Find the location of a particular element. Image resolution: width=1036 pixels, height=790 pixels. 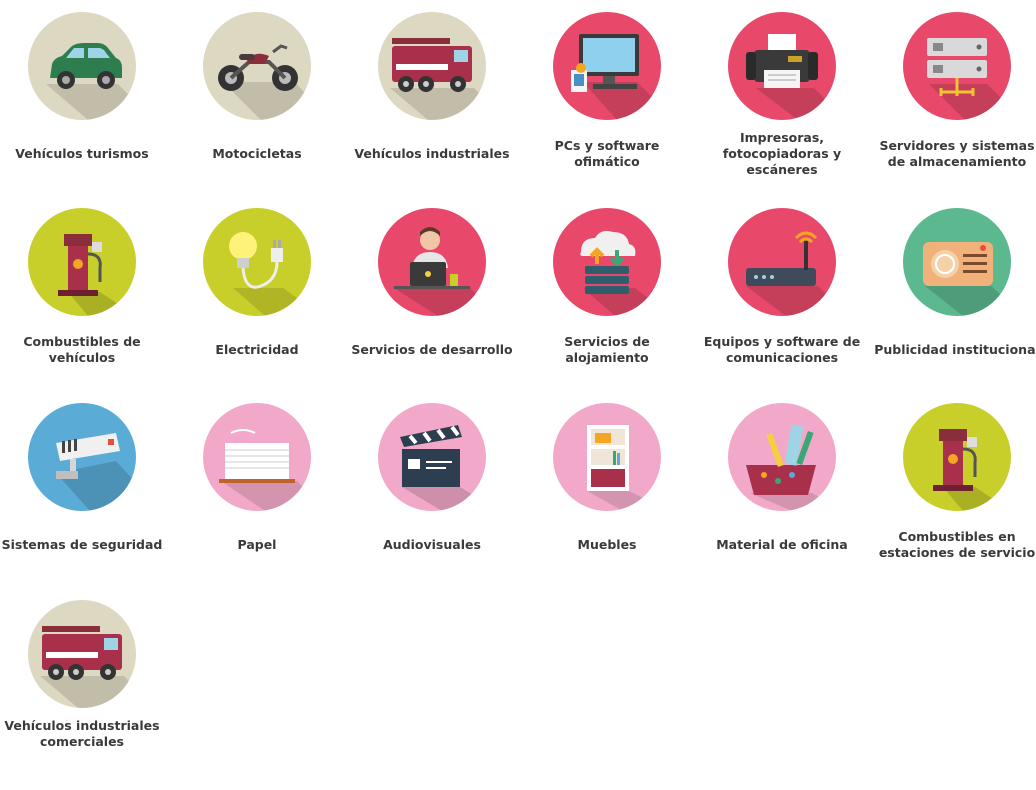

category-sistemas-seguridad: Sistemas de seguridad is located at coordinates (84, 498).